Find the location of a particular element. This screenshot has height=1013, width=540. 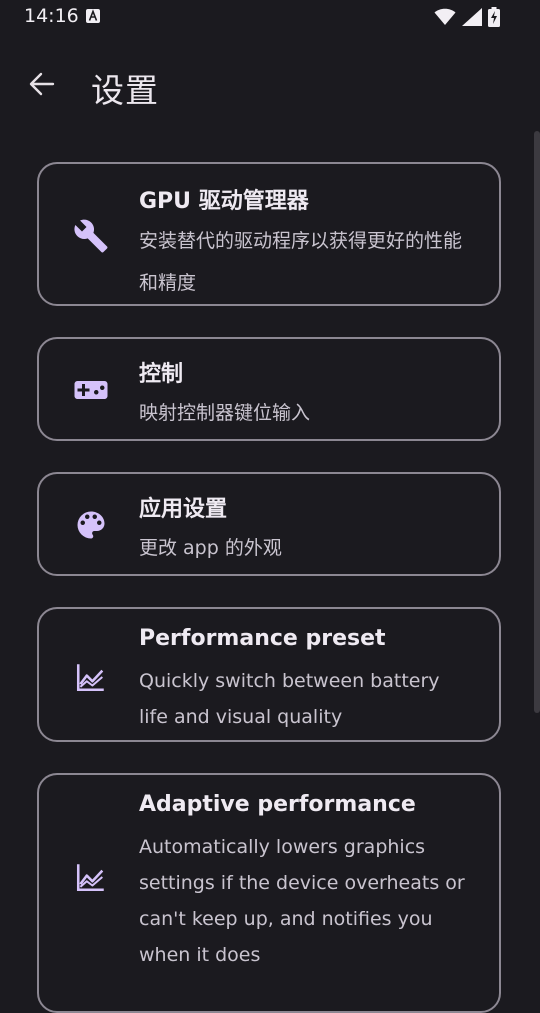

battery-charging-icon is located at coordinates (494, 17).